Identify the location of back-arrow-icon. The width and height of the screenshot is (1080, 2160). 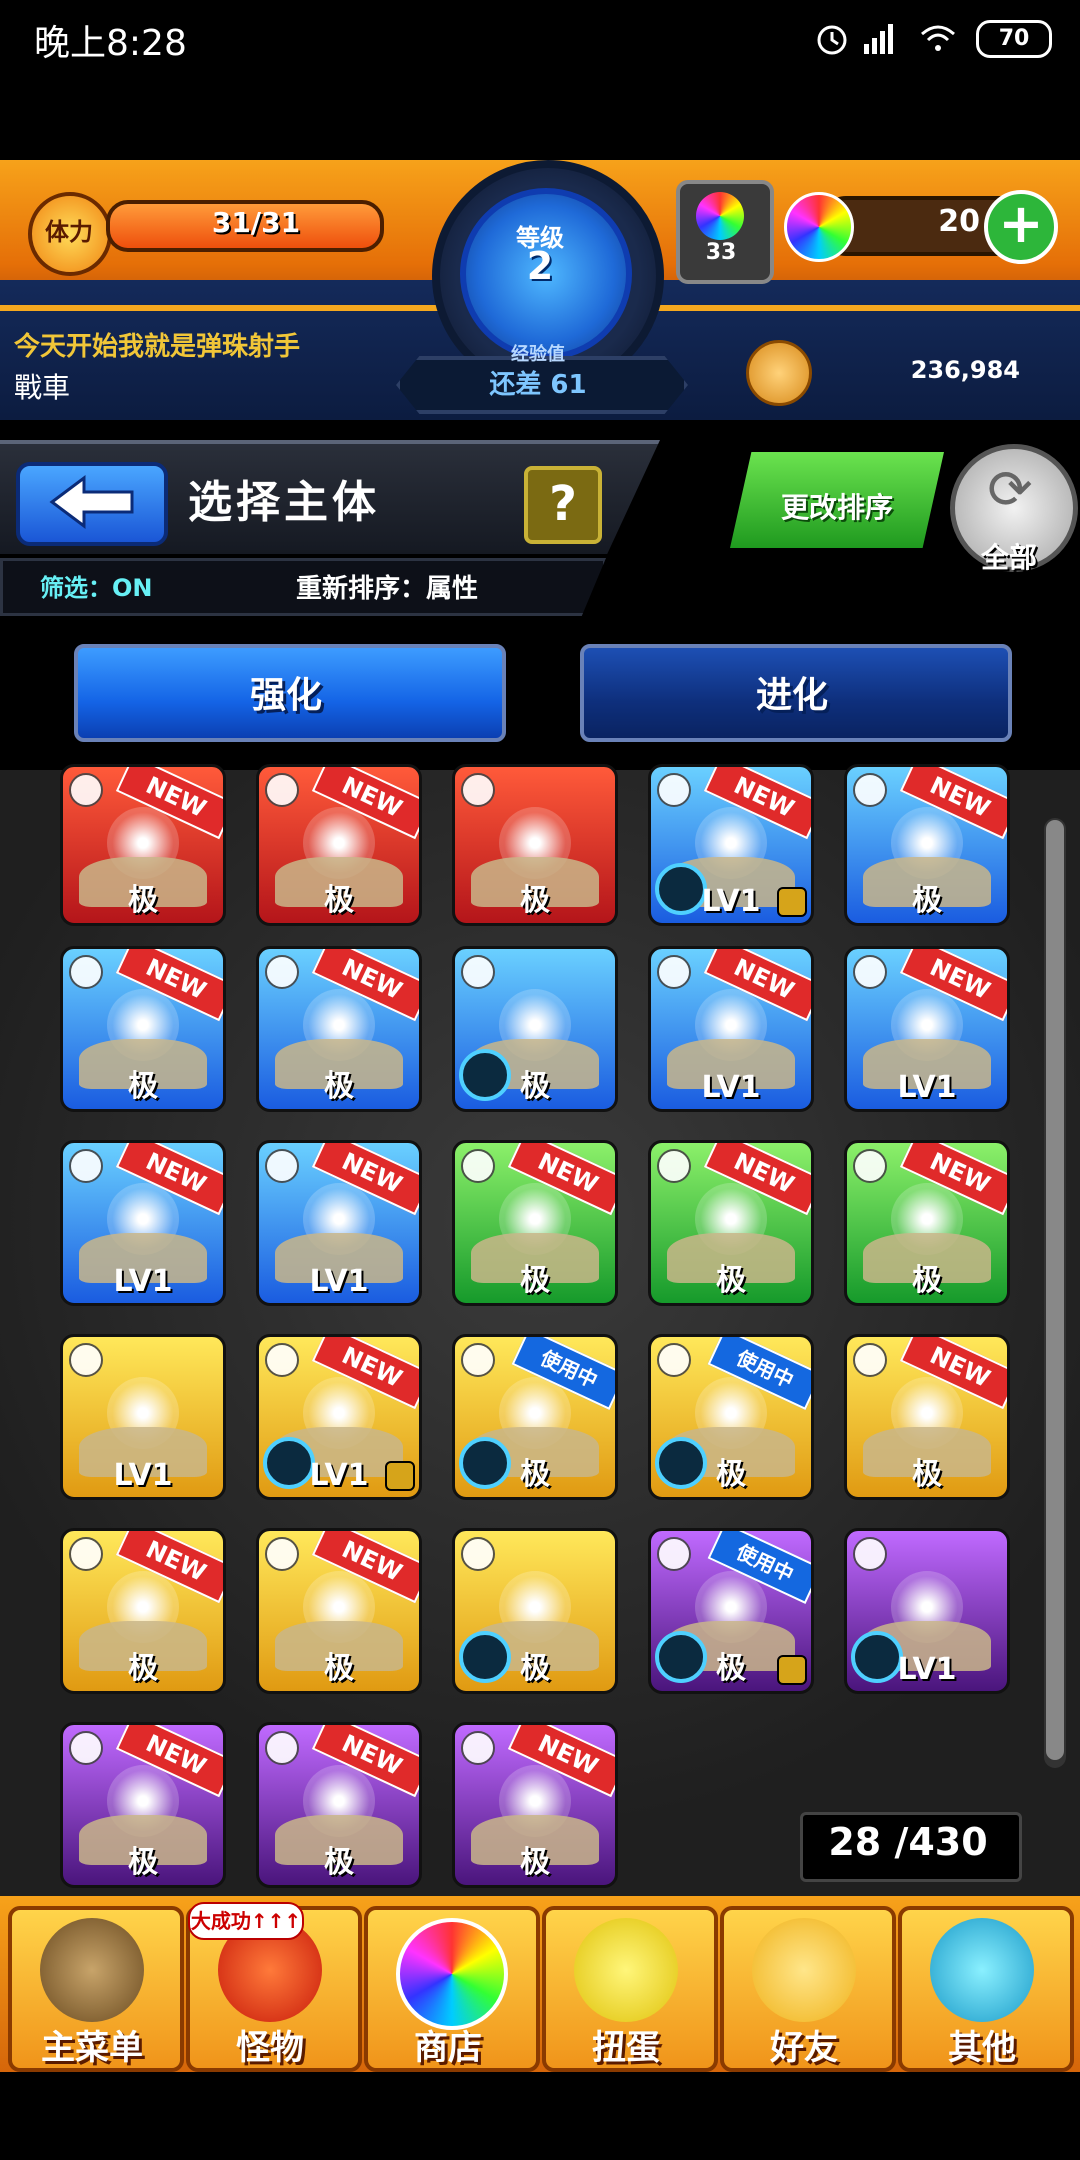
(91, 502).